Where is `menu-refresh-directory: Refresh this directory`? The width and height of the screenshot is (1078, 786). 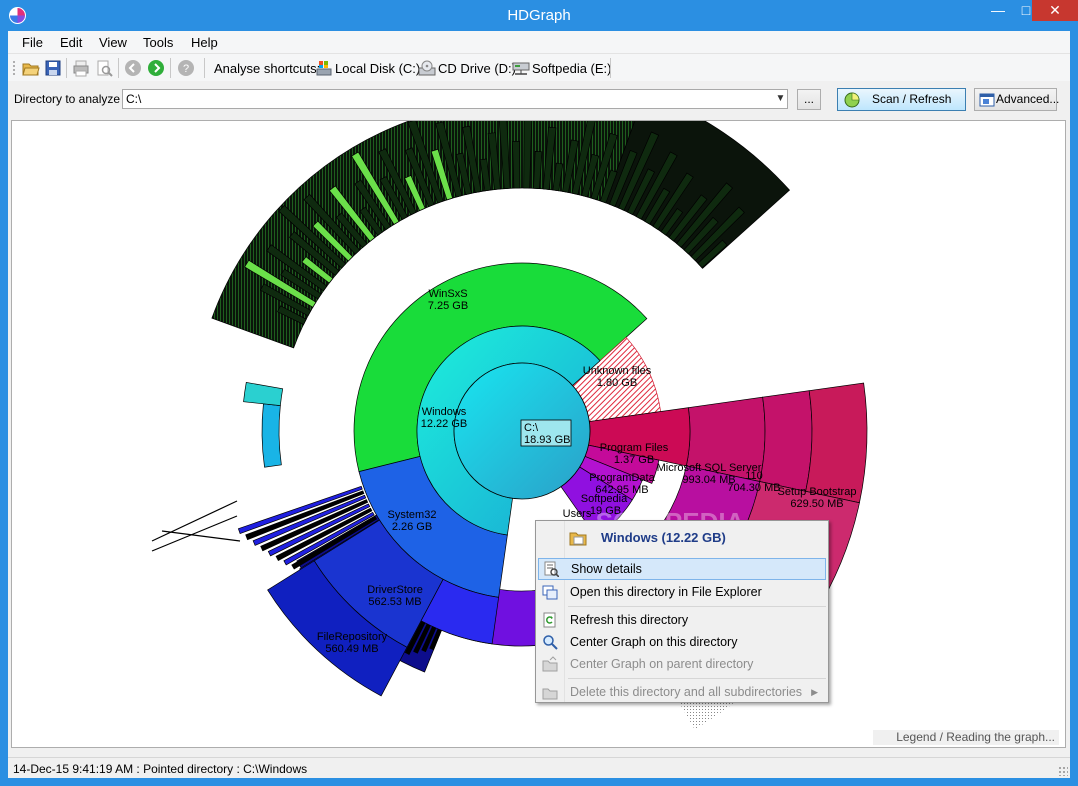 menu-refresh-directory: Refresh this directory is located at coordinates (682, 620).